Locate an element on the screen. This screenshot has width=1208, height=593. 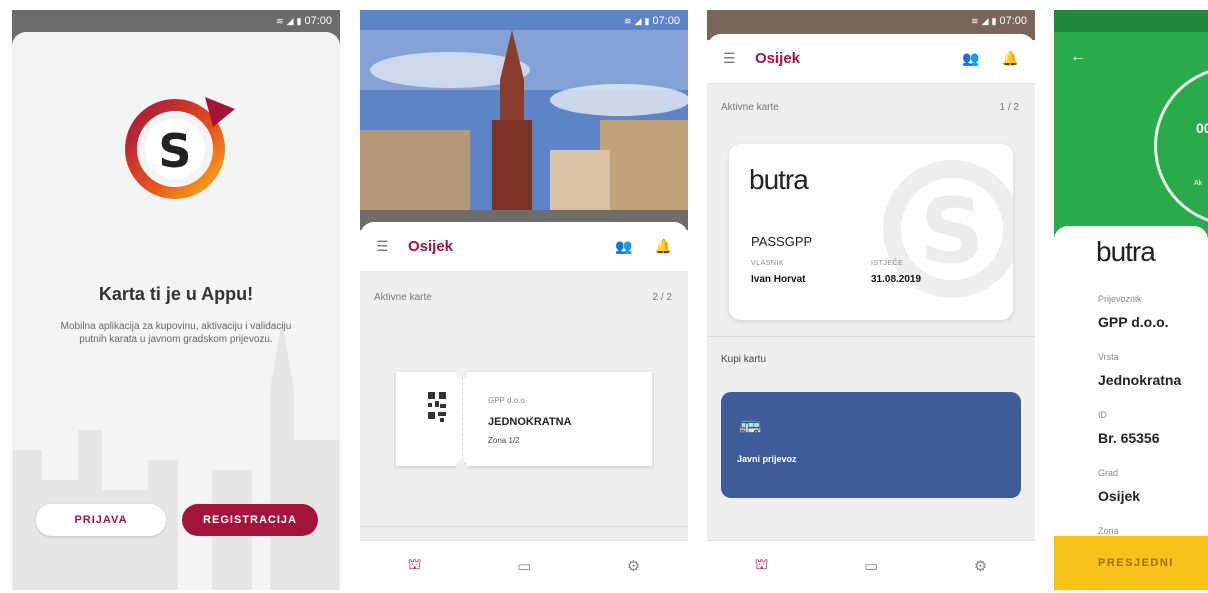
id-label: ID is located at coordinates (1102, 415).